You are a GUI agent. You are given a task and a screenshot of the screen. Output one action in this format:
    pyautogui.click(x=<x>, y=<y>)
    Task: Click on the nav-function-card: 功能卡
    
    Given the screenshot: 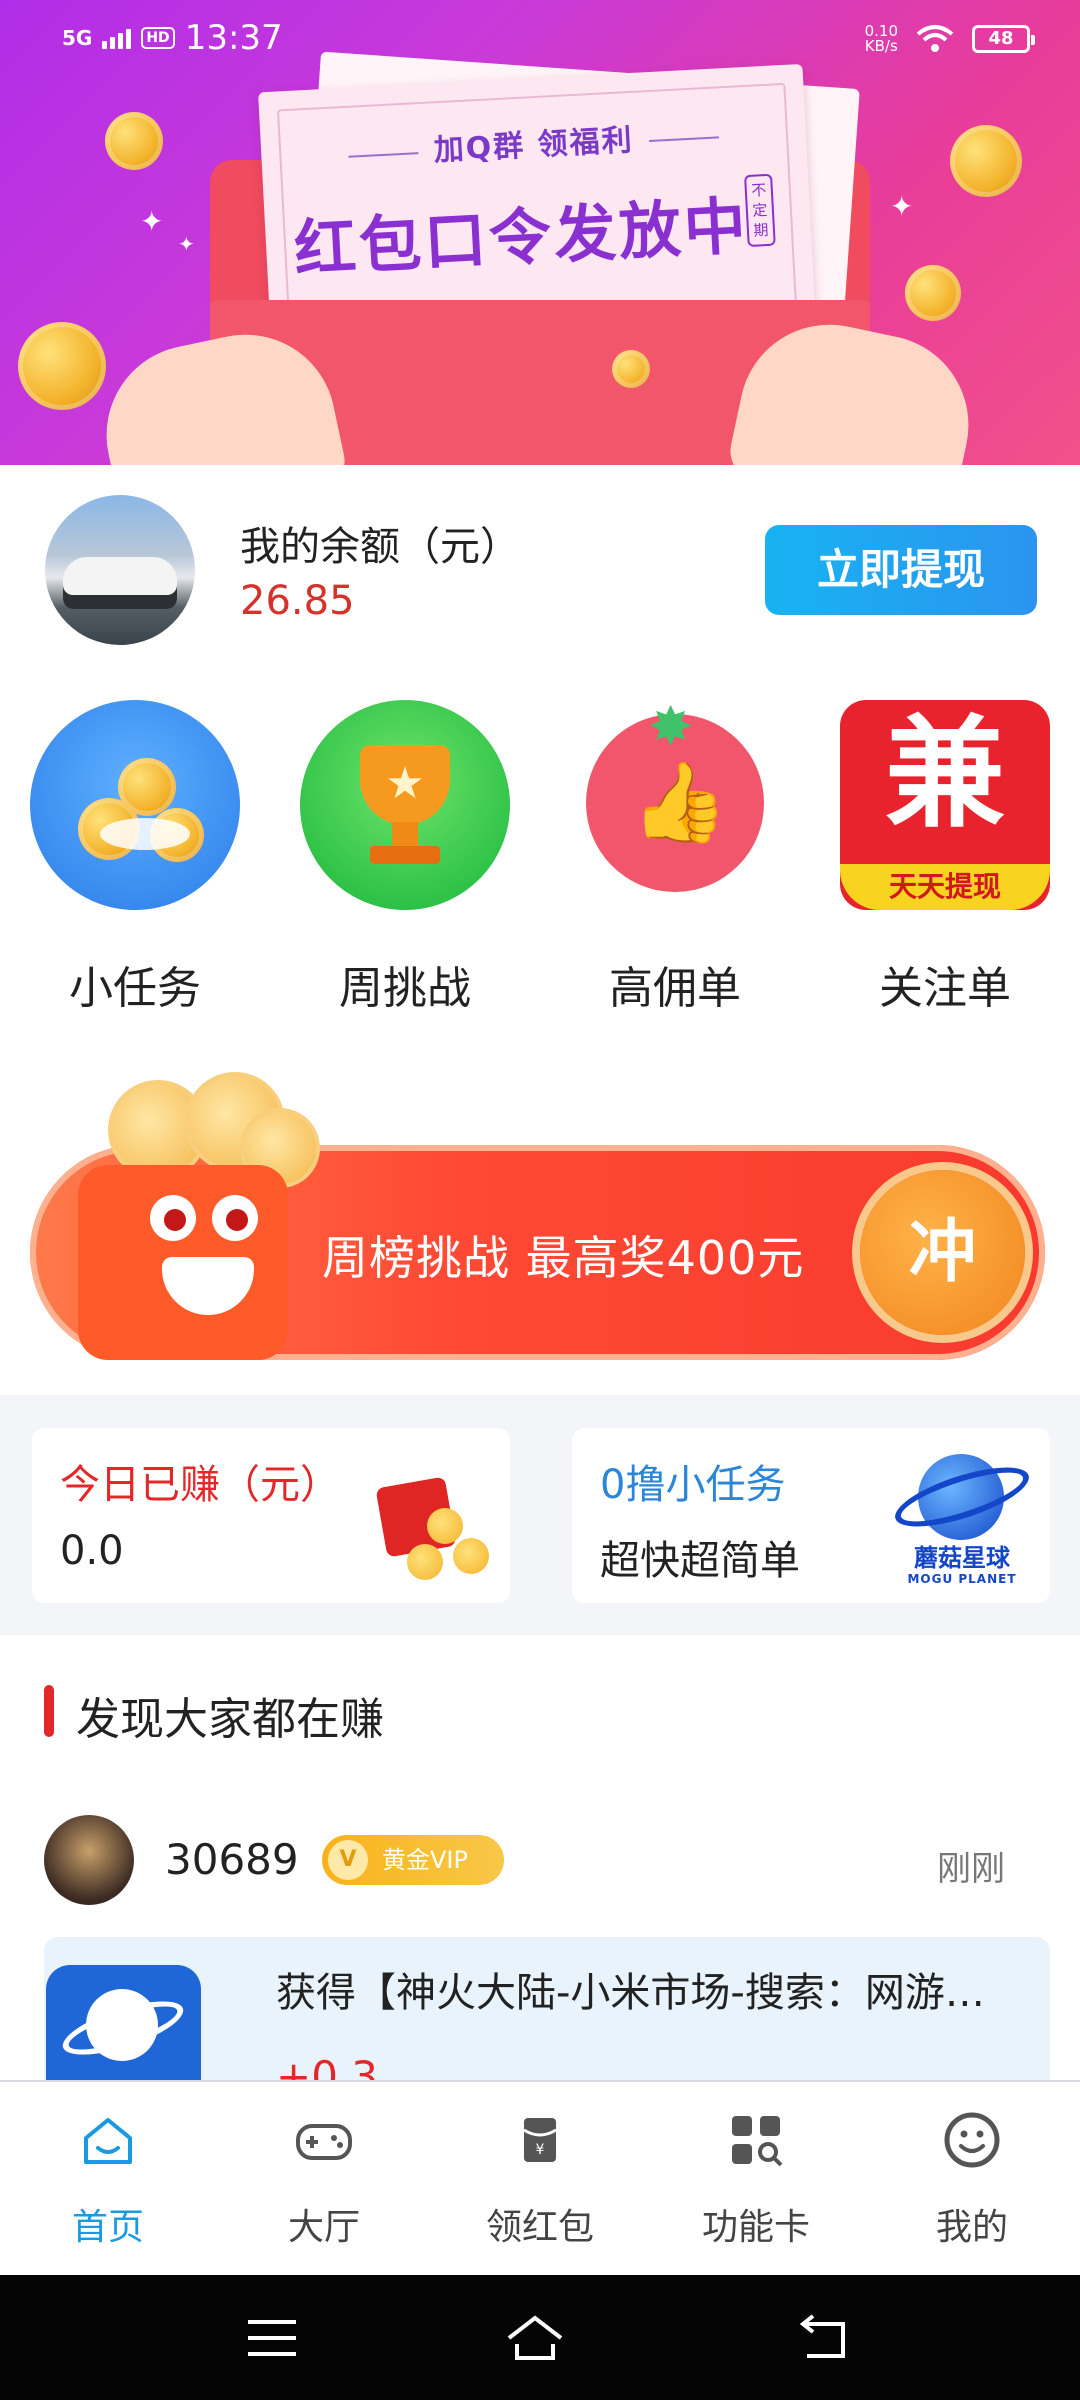 What is the action you would take?
    pyautogui.click(x=756, y=2179)
    